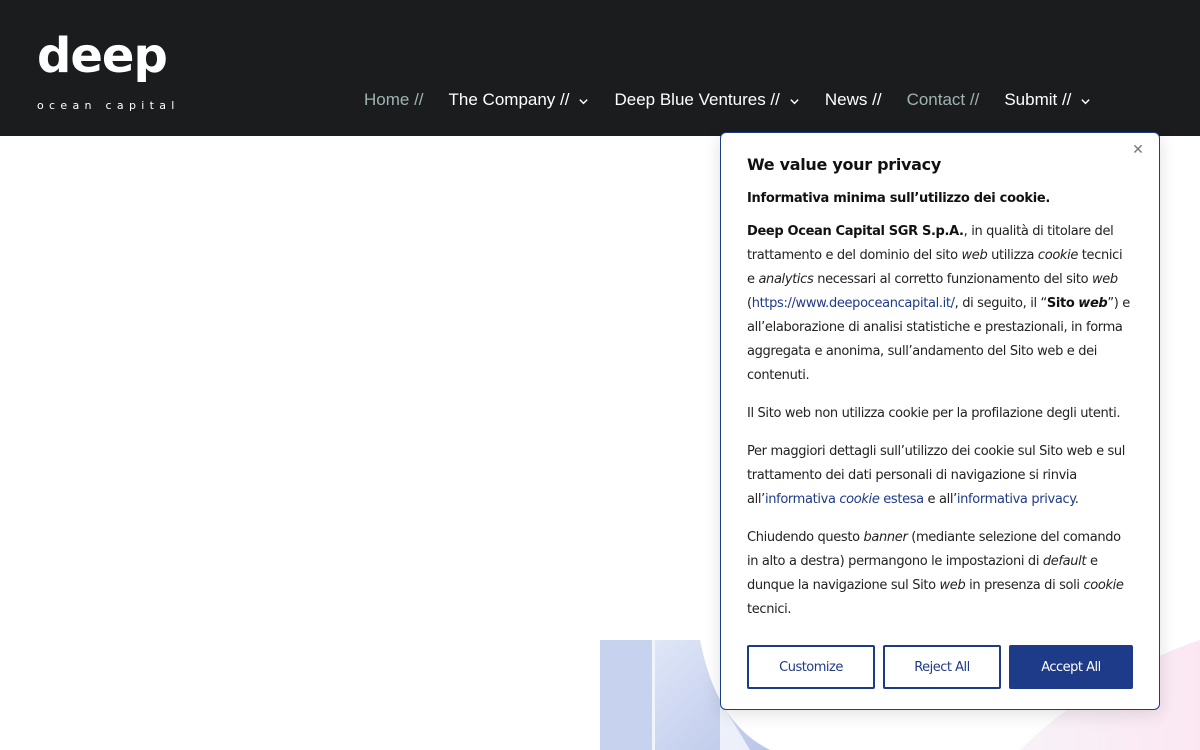 The height and width of the screenshot is (750, 1200). Describe the element at coordinates (901, 499) in the screenshot. I see `text: estesa` at that location.